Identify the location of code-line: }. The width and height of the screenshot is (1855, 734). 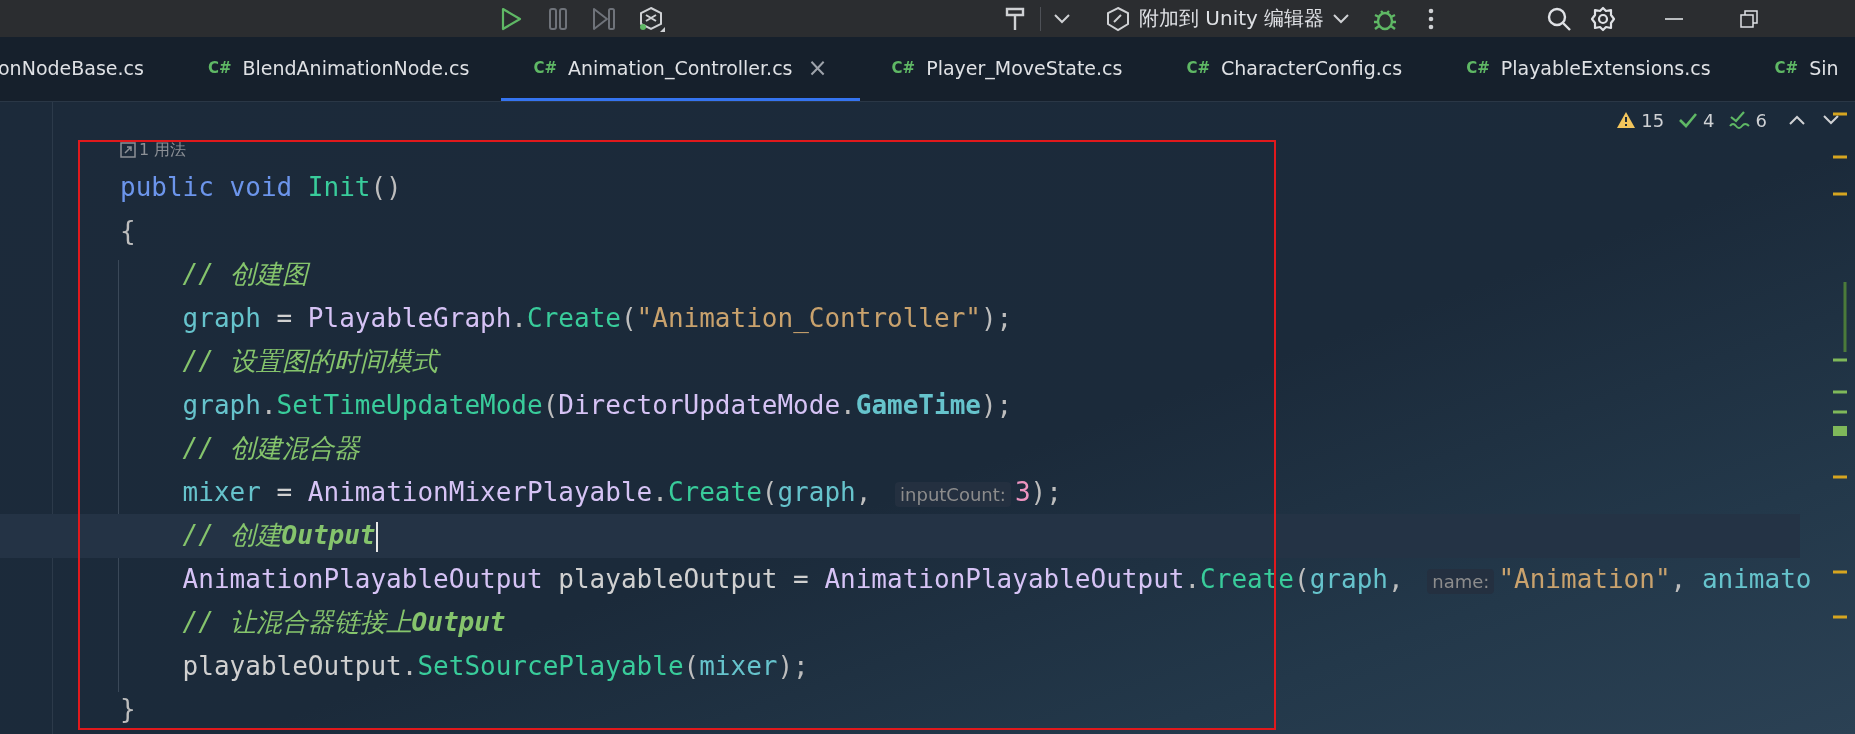
(128, 709).